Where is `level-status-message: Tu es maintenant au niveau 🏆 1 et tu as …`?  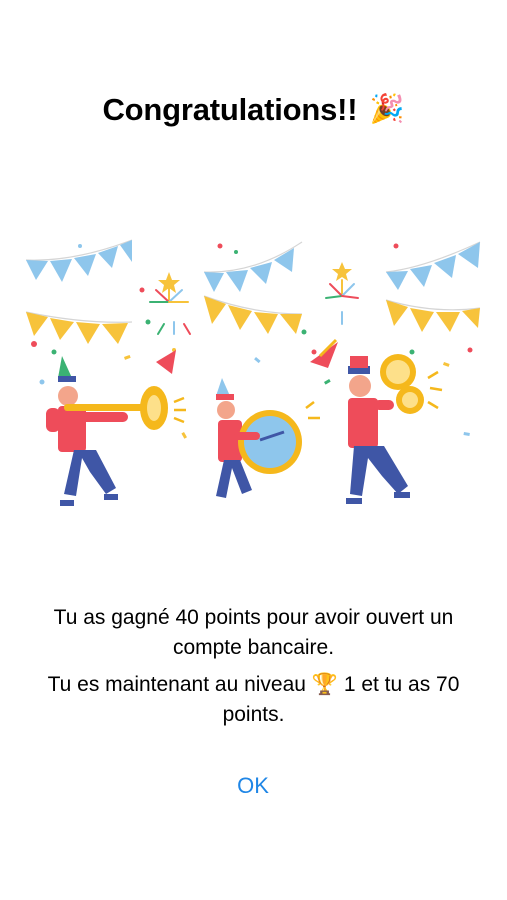
level-status-message: Tu es maintenant au niveau 🏆 1 et tu as … is located at coordinates (253, 700).